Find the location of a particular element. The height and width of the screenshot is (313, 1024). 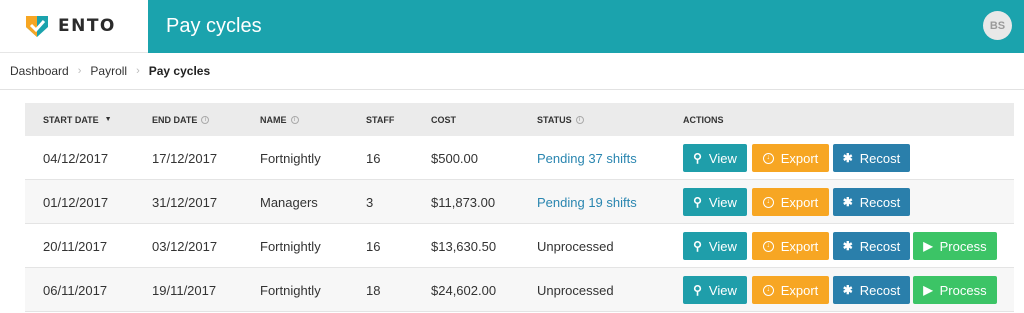

header-cost: COST is located at coordinates (443, 119).